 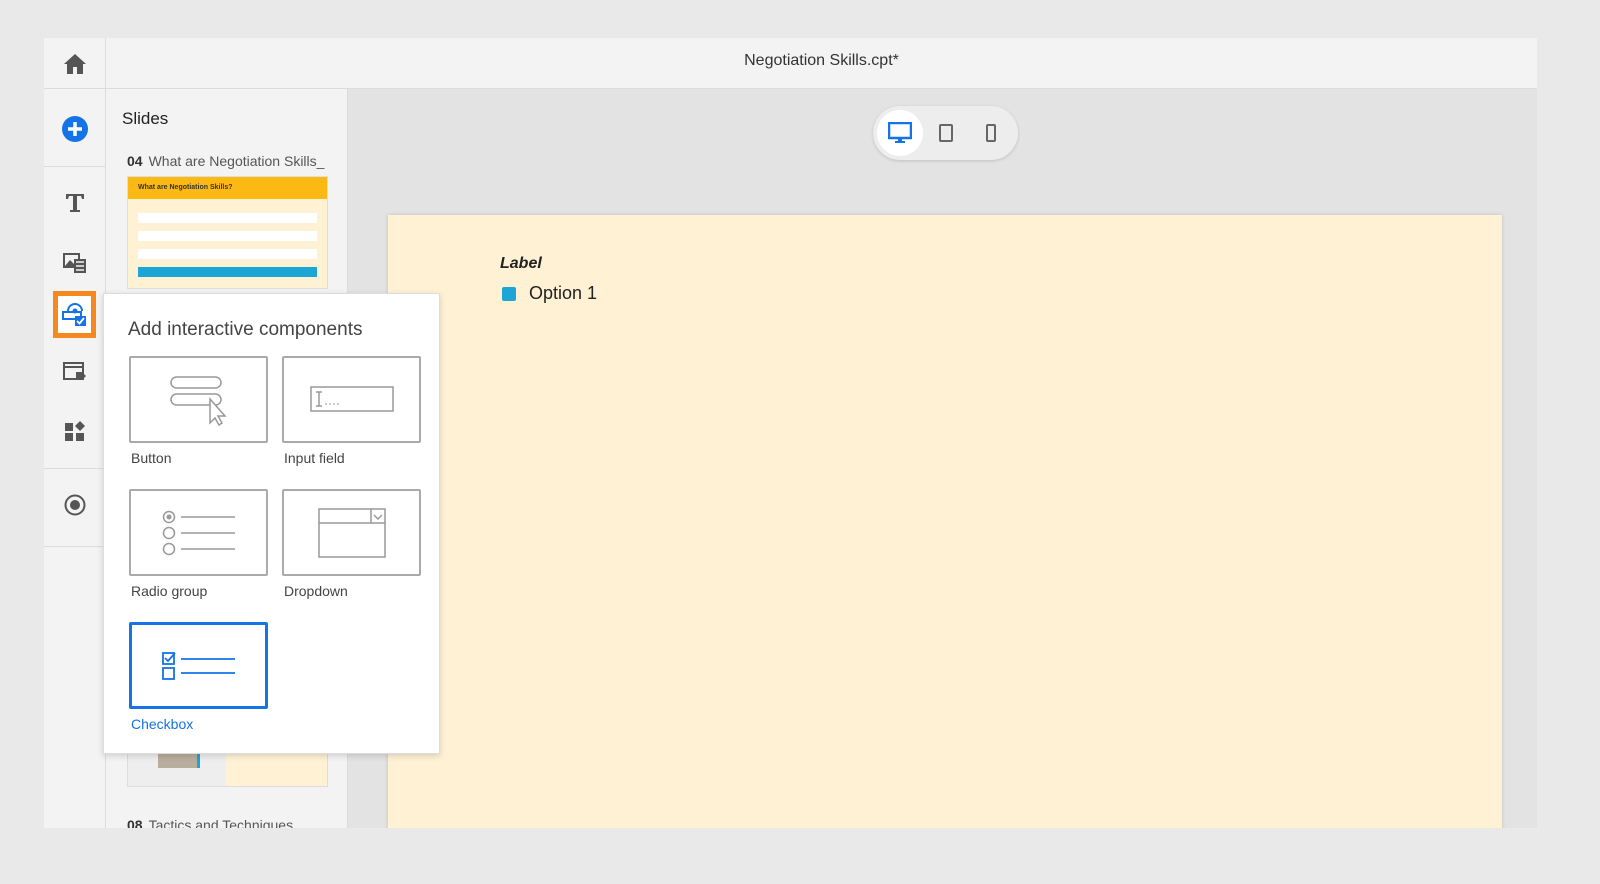 I want to click on widgets-button, so click(x=74, y=432).